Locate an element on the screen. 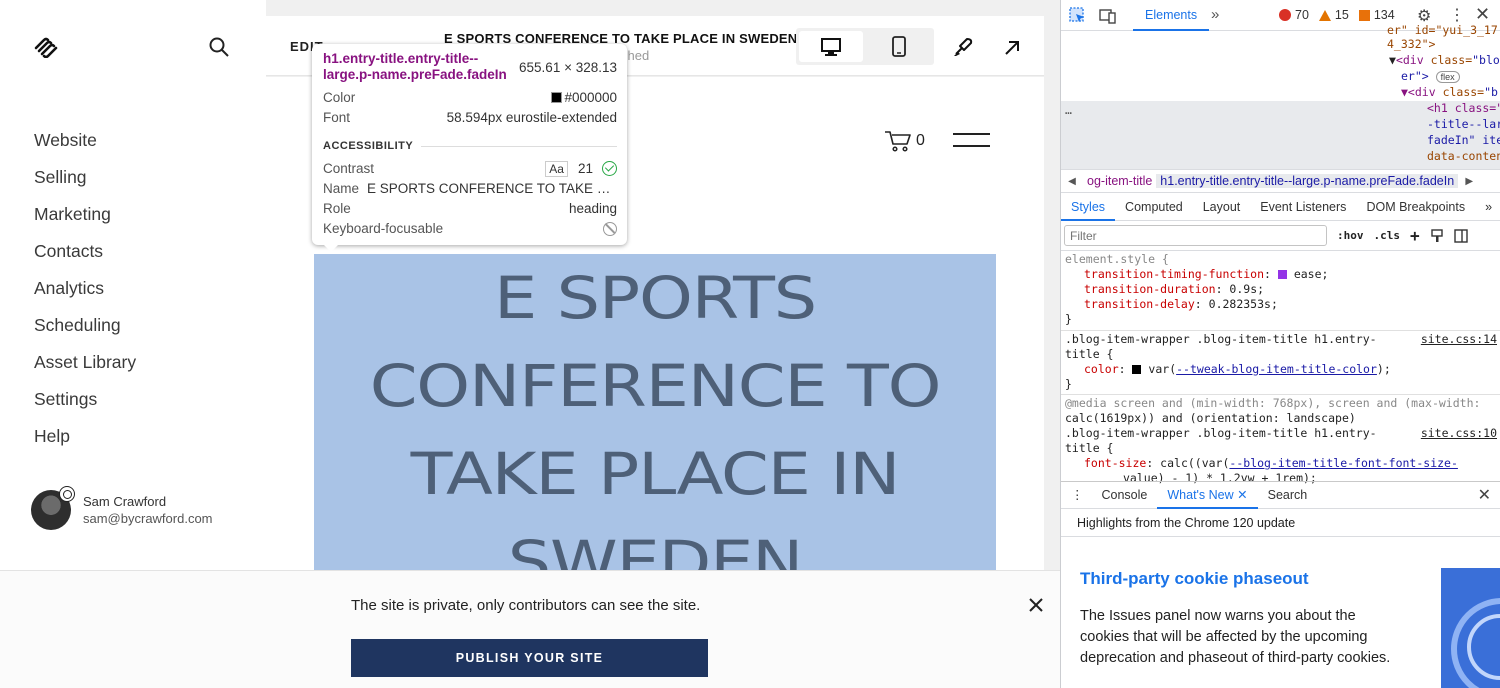 The height and width of the screenshot is (688, 1500). more-panels-chevron-icon: » is located at coordinates (1487, 207).